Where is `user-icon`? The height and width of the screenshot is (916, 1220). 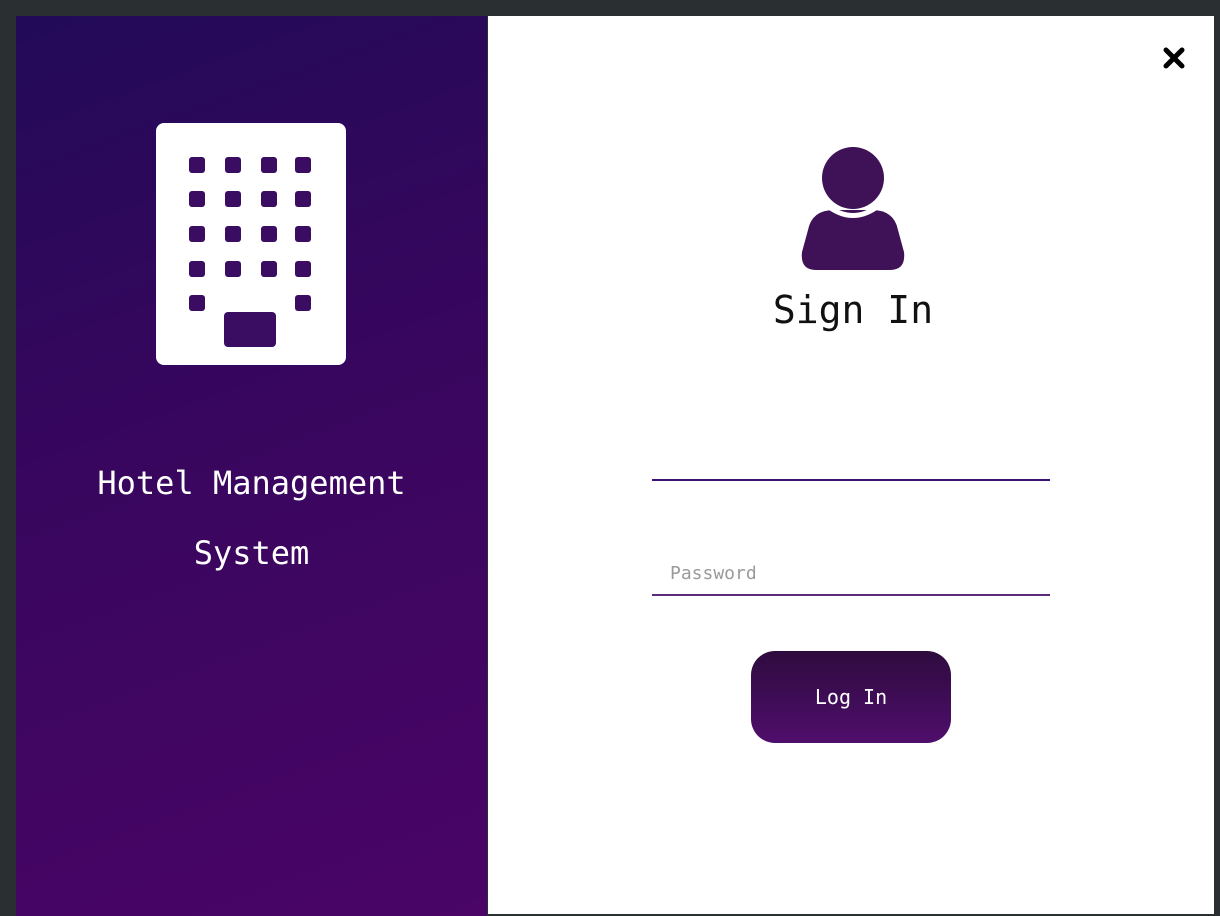
user-icon is located at coordinates (853, 208).